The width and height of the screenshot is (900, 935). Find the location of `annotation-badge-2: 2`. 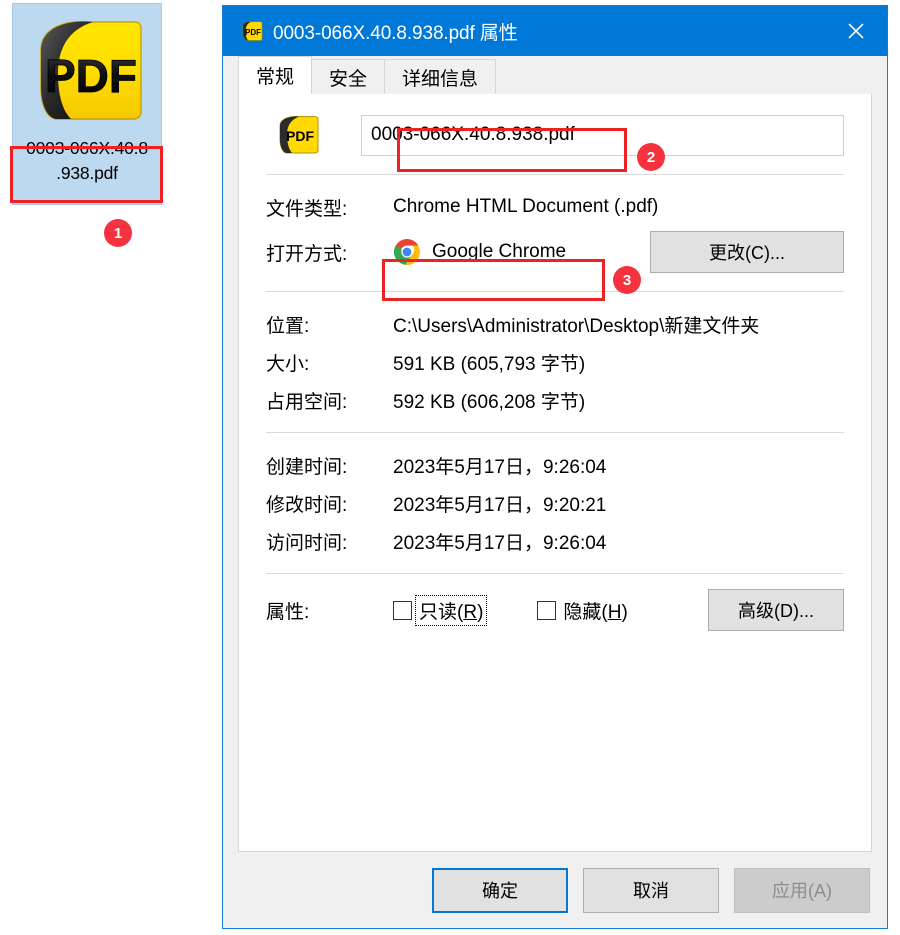

annotation-badge-2: 2 is located at coordinates (651, 157).